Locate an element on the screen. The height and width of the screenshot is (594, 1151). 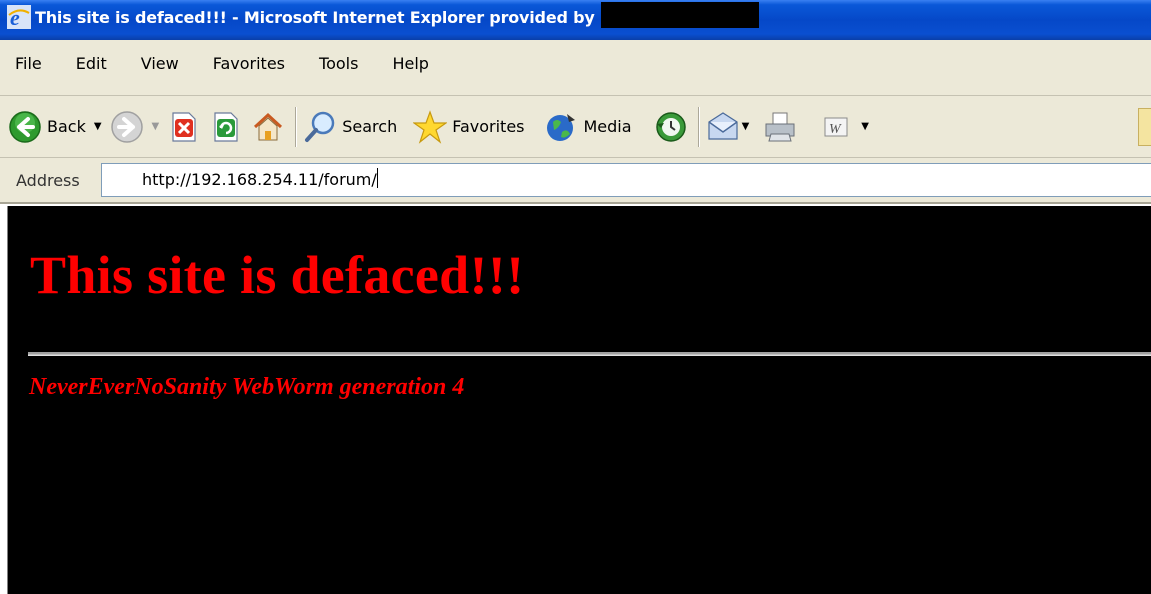
favorites-label: Favorites is located at coordinates (488, 126).